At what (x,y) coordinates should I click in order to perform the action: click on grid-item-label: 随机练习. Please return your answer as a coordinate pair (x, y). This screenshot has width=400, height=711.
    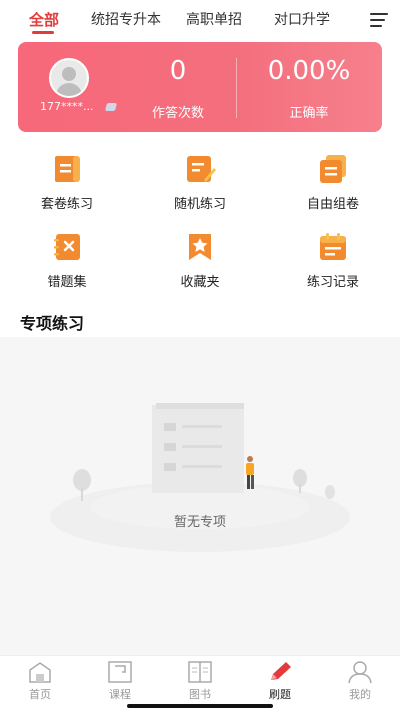
    Looking at the image, I should click on (199, 204).